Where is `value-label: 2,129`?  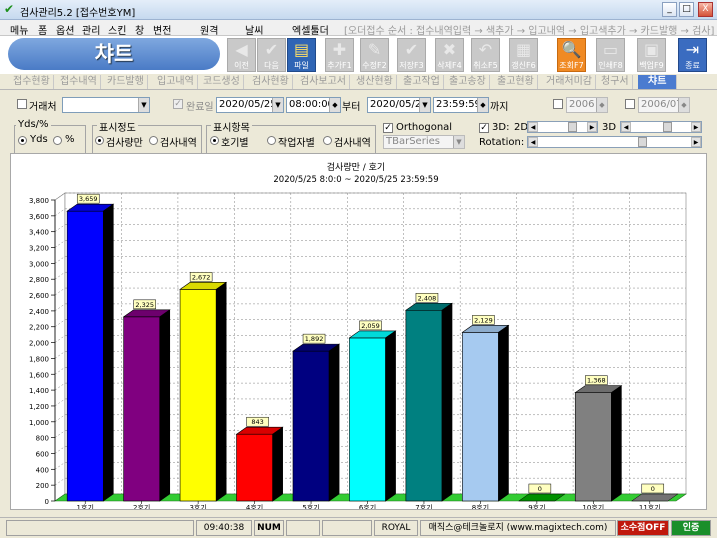 value-label: 2,129 is located at coordinates (483, 320).